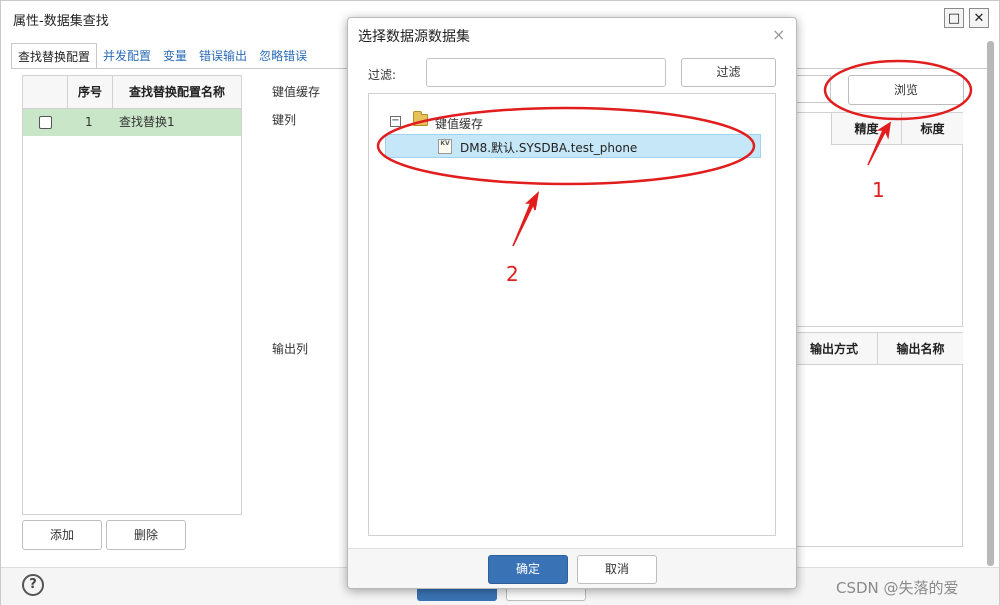 The image size is (1000, 605). What do you see at coordinates (290, 349) in the screenshot?
I see `output-columns-label: 输出列` at bounding box center [290, 349].